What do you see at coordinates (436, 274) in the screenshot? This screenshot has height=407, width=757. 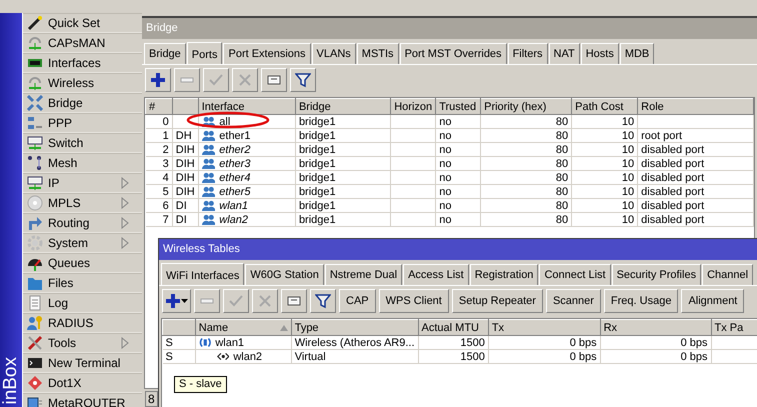 I see `tab: Access List` at bounding box center [436, 274].